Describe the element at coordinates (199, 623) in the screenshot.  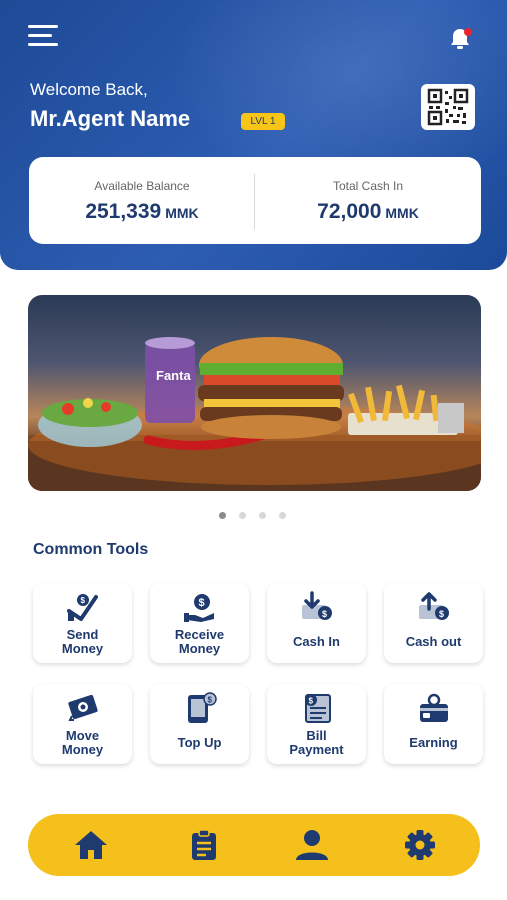
I see `receive-money-button: $ Receive Money` at that location.